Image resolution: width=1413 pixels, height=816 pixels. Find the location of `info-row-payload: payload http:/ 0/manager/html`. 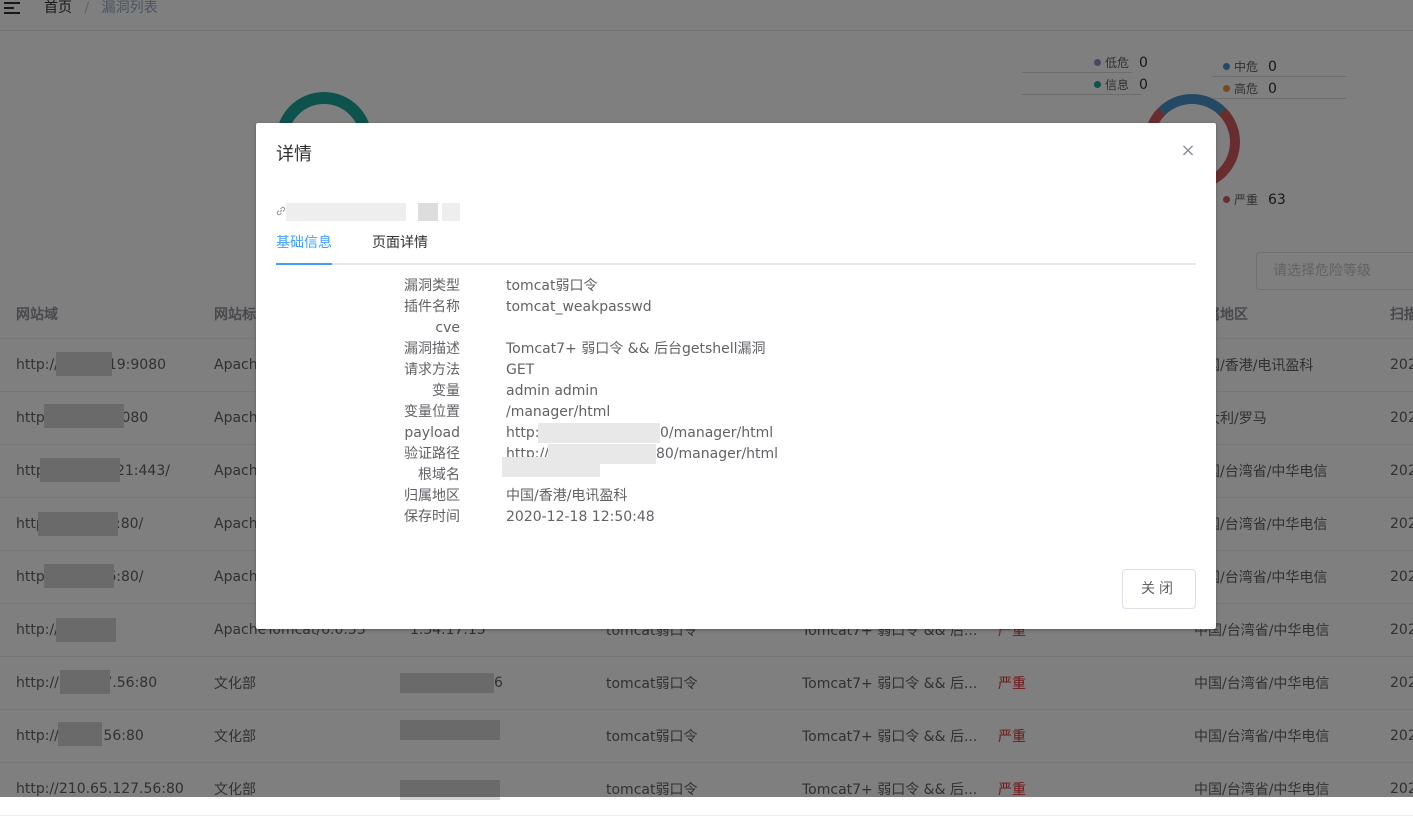

info-row-payload: payload http:/ 0/manager/html is located at coordinates (589, 433).